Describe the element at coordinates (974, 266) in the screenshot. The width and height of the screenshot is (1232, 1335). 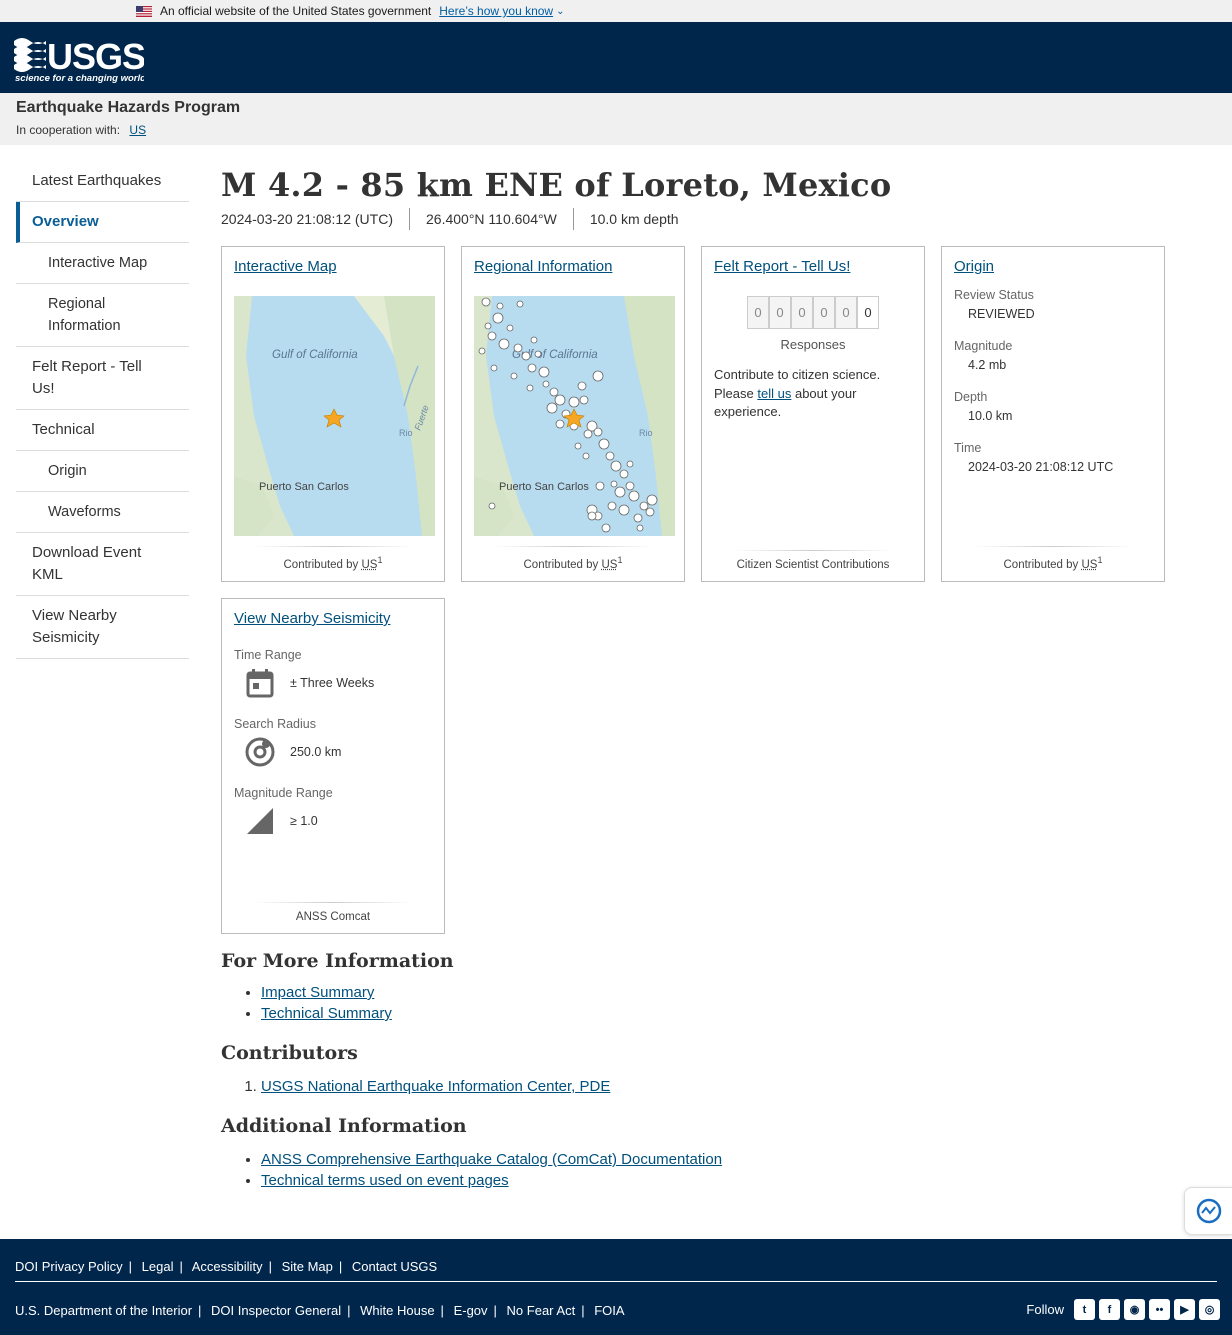
I see `origin-link: Origin` at that location.